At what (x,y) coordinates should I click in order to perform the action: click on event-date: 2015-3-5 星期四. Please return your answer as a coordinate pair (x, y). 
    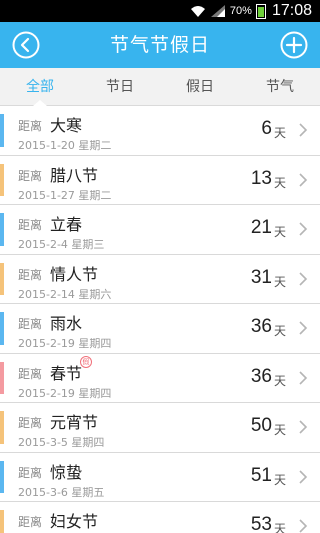
    Looking at the image, I should click on (61, 442).